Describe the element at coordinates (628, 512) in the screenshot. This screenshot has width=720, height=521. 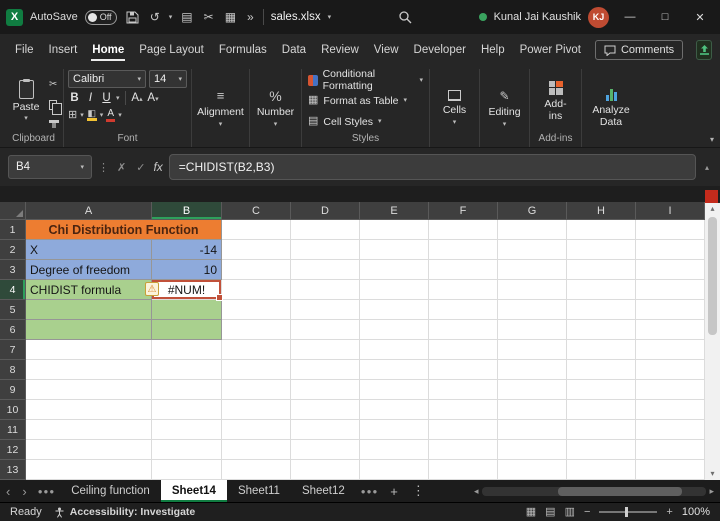
I see `zoom-slider` at that location.